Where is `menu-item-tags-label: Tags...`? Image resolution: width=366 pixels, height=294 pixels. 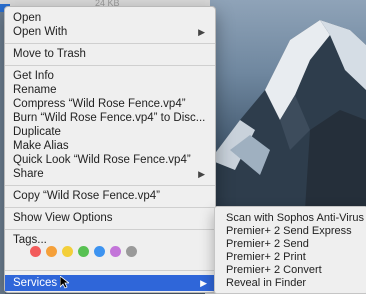
menu-item-tags-label: Tags... is located at coordinates (30, 240).